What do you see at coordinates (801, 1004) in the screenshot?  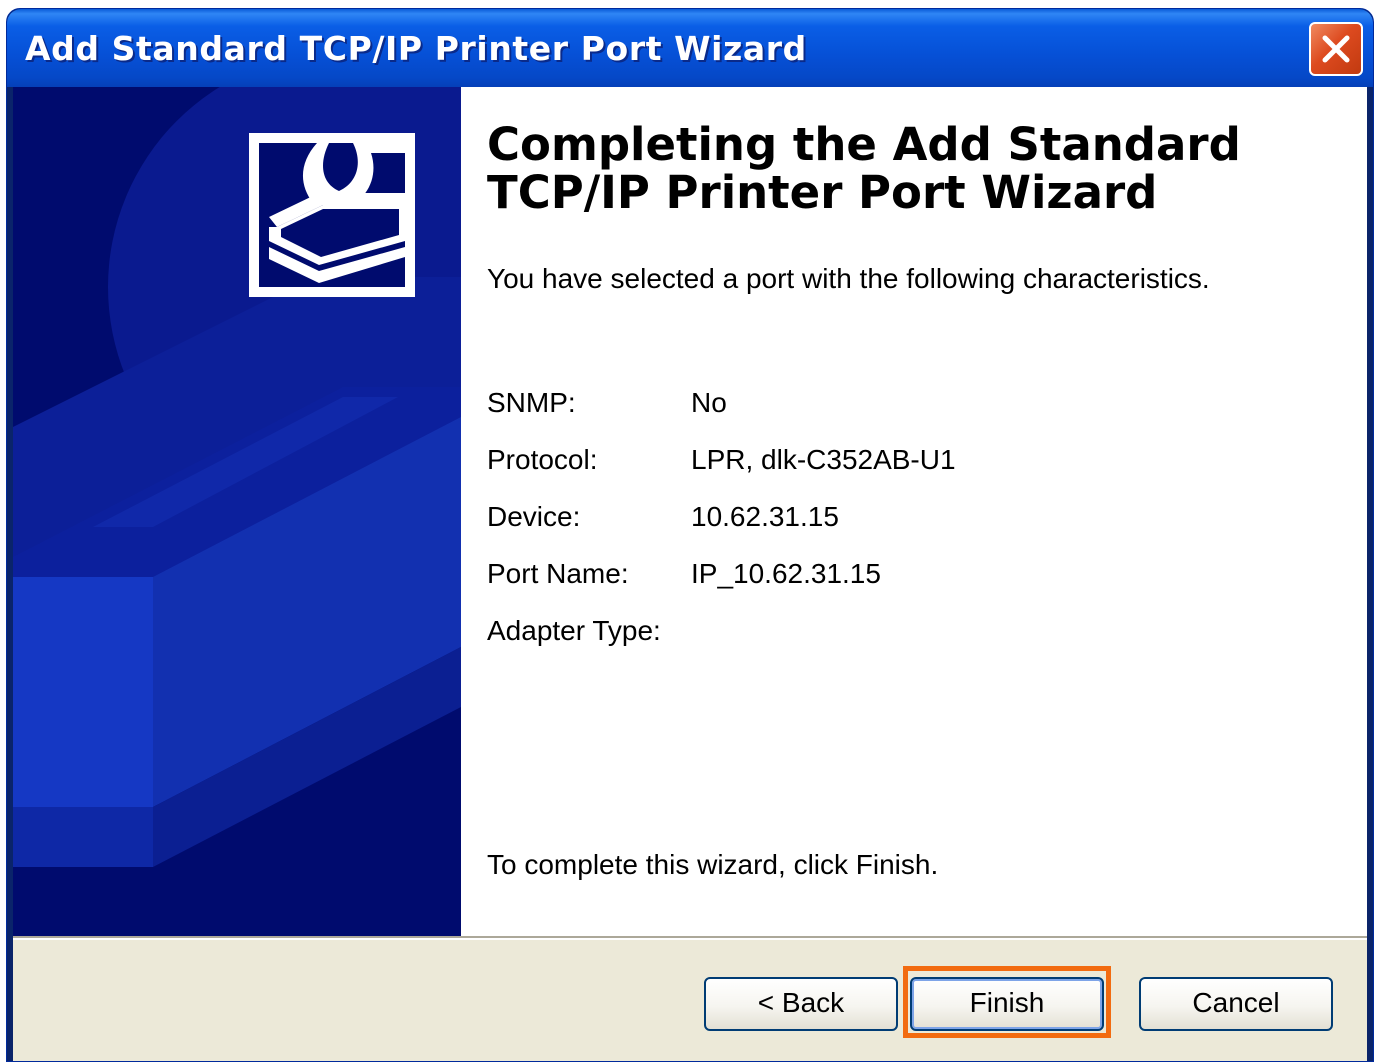 I see `back-button: < Back` at bounding box center [801, 1004].